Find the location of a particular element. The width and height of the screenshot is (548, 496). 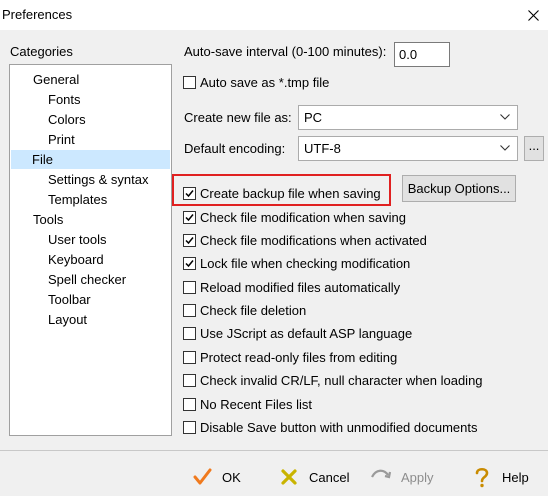

window-title: Preferences is located at coordinates (37, 14).